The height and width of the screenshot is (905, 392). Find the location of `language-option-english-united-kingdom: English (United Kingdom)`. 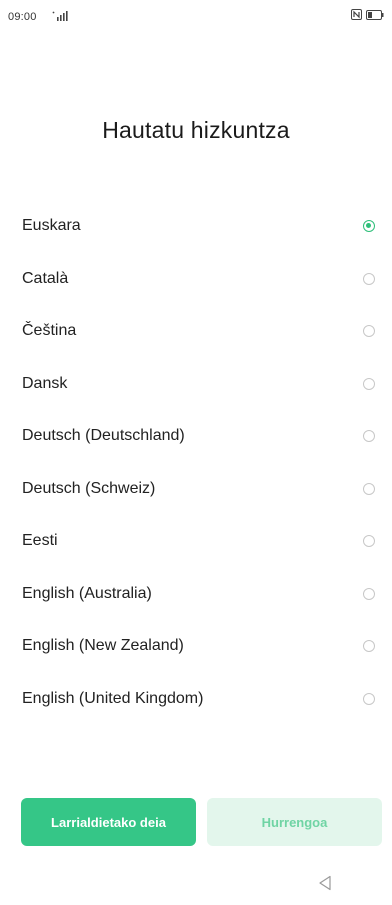

language-option-english-united-kingdom: English (United Kingdom) is located at coordinates (196, 699).